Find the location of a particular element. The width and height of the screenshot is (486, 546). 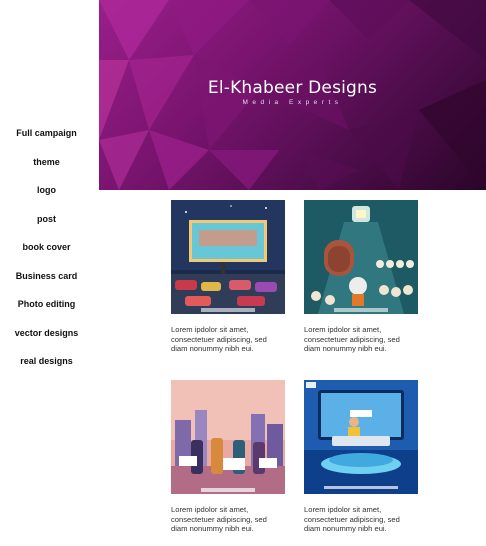

sidebar-item-vector-designs: vector designs is located at coordinates (46, 334).